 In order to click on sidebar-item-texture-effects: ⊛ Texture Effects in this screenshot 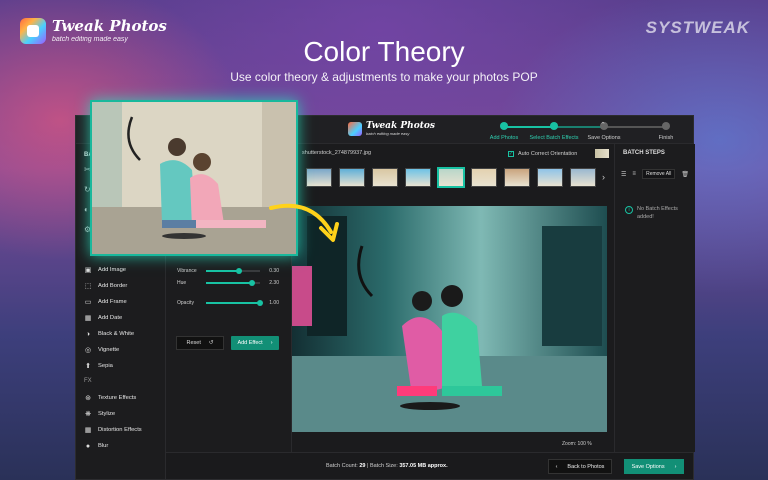, I will do `click(110, 398)`.